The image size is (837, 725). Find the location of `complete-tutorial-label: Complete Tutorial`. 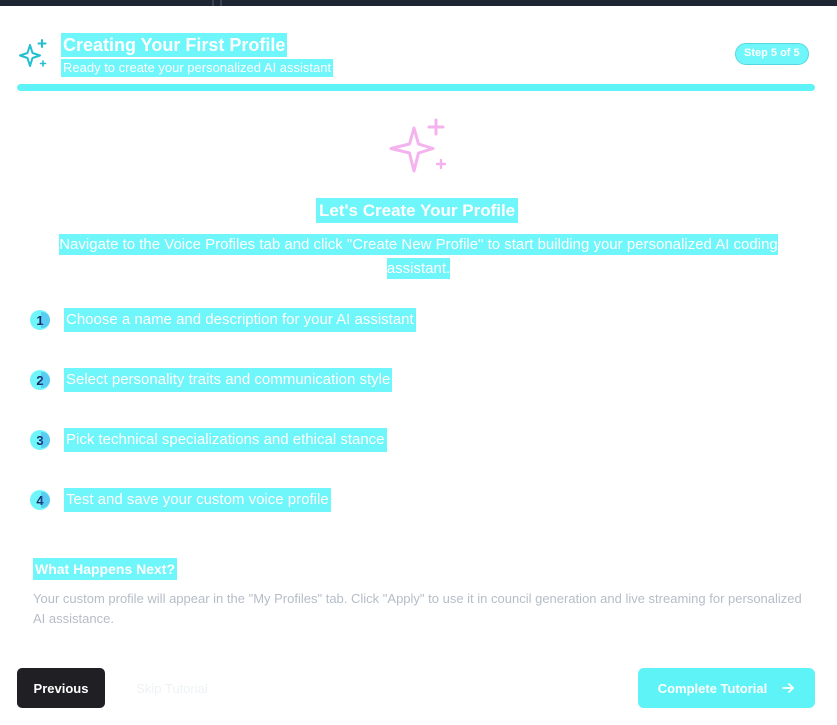

complete-tutorial-label: Complete Tutorial is located at coordinates (712, 688).